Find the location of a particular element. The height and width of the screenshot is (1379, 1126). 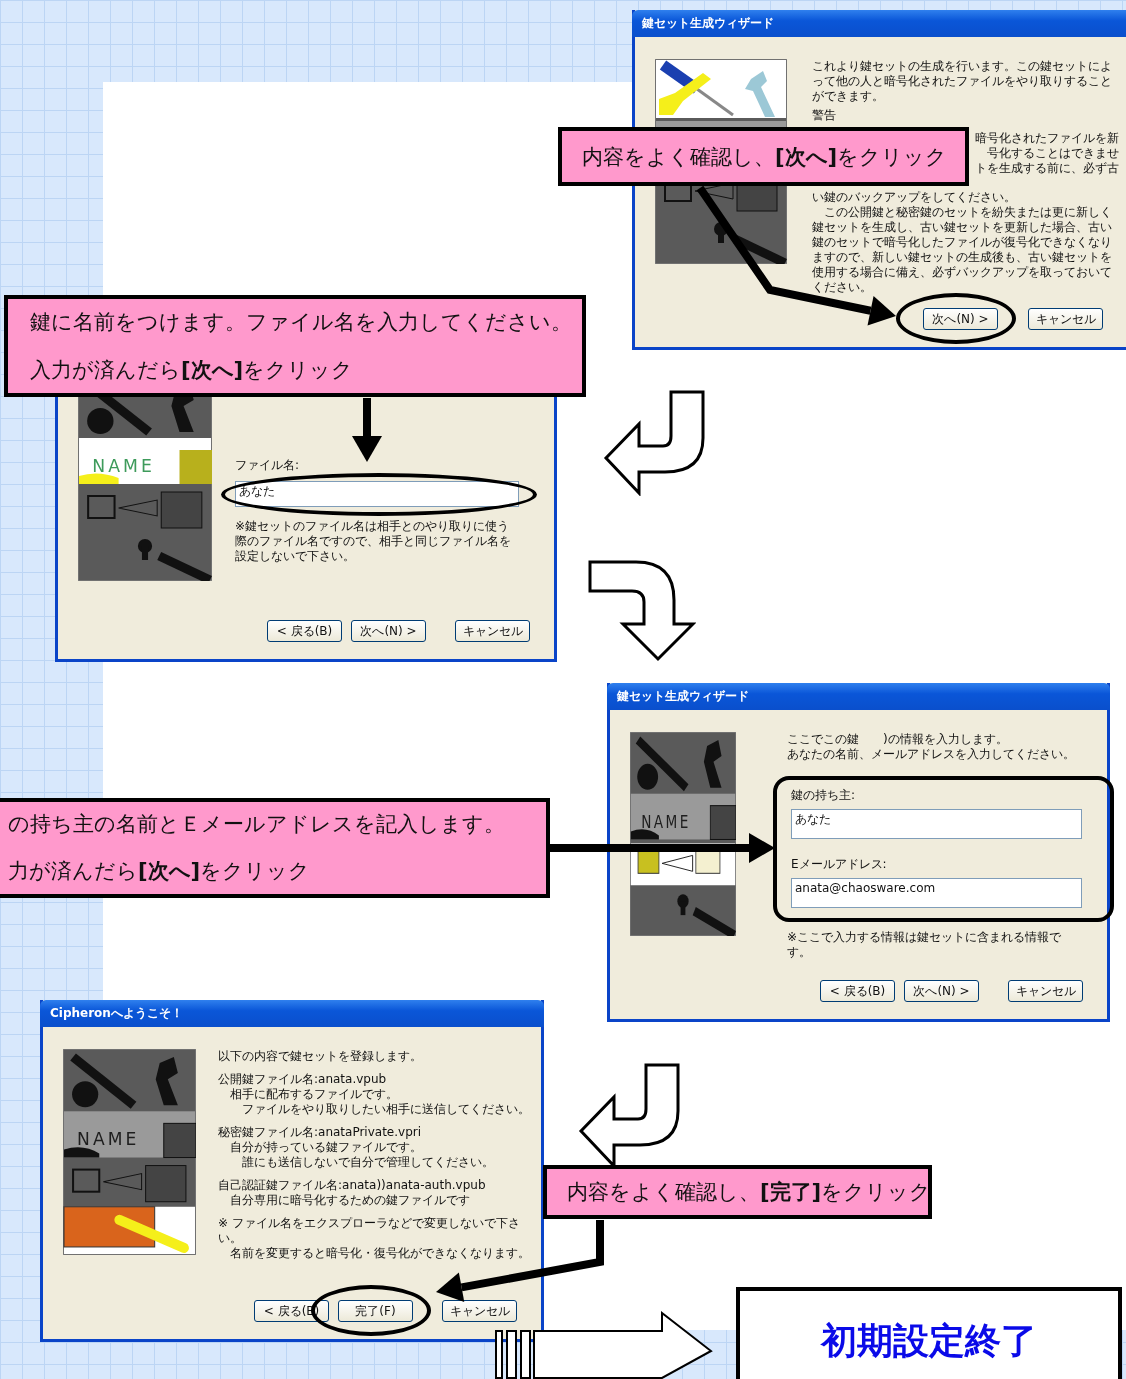

dialog-text: 誰にも送信しないで自分で管理してください。 is located at coordinates (368, 1162).